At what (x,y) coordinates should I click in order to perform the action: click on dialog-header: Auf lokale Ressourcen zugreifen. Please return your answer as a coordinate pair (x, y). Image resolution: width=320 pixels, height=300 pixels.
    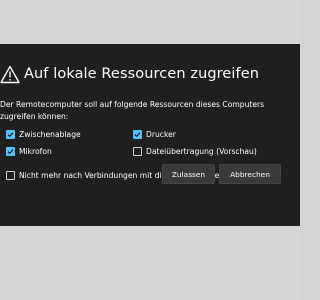
    Looking at the image, I should click on (129, 74).